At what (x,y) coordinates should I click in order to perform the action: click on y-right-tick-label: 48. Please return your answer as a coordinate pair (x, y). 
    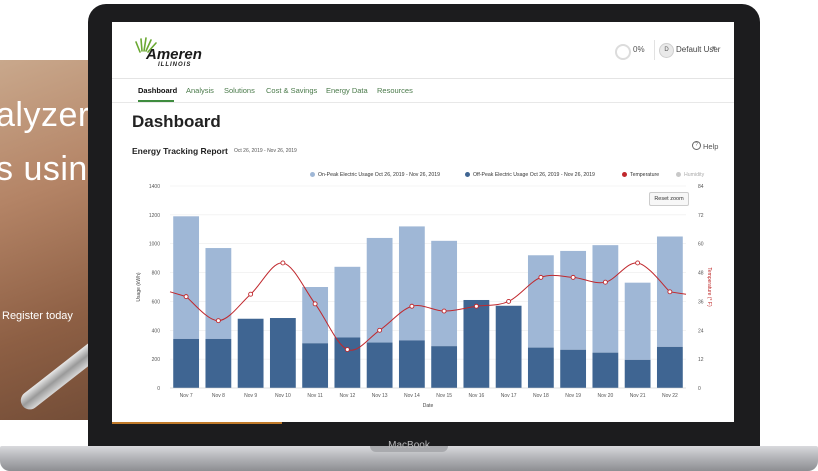
    Looking at the image, I should click on (701, 274).